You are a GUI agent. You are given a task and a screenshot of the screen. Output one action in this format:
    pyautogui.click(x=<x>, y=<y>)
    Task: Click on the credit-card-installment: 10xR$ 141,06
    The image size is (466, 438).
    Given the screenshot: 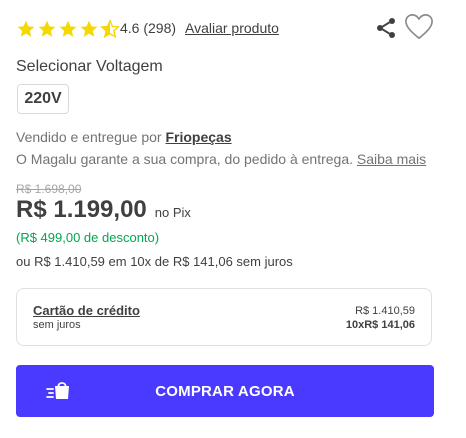 What is the action you would take?
    pyautogui.click(x=380, y=325)
    